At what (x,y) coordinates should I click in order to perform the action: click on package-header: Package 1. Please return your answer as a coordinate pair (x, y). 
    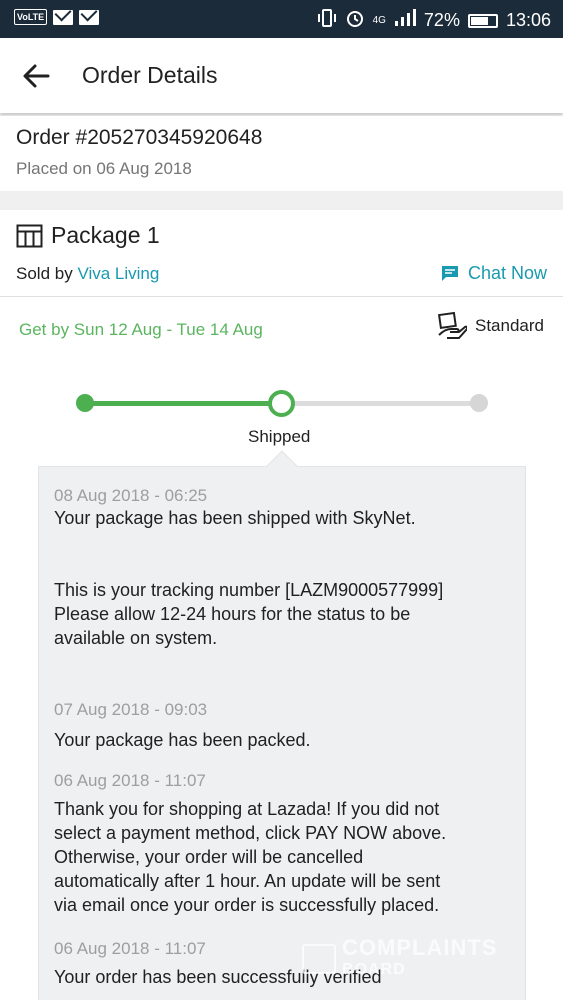
    Looking at the image, I should click on (88, 235).